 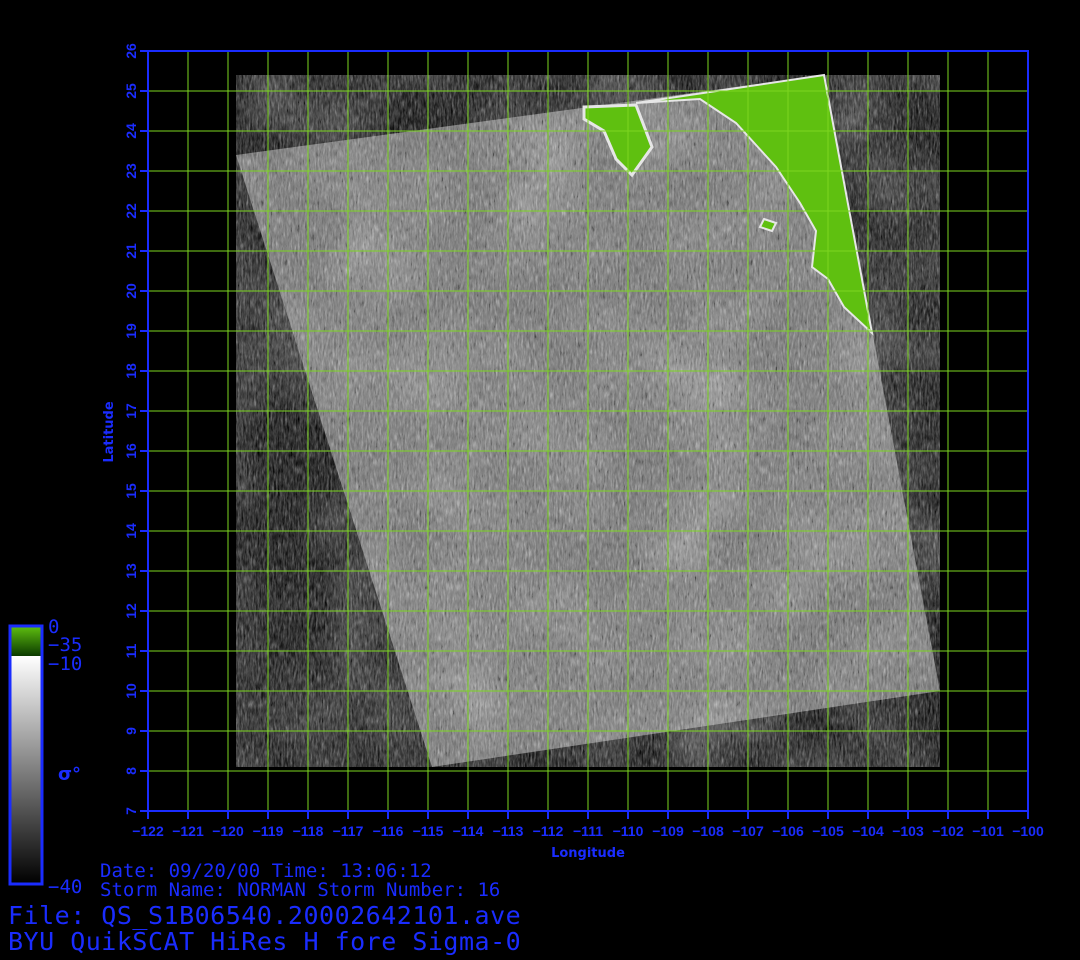 I want to click on y-tick-label: 11, so click(x=131, y=650).